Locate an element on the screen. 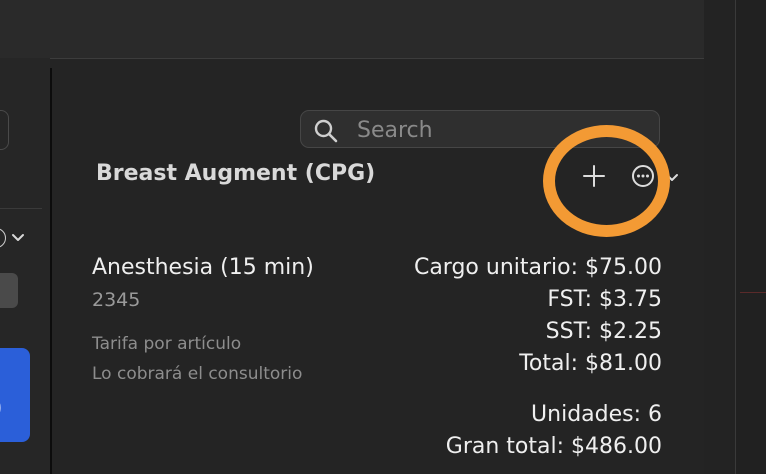 Image resolution: width=766 pixels, height=474 pixels. top-toolbar is located at coordinates (352, 29).